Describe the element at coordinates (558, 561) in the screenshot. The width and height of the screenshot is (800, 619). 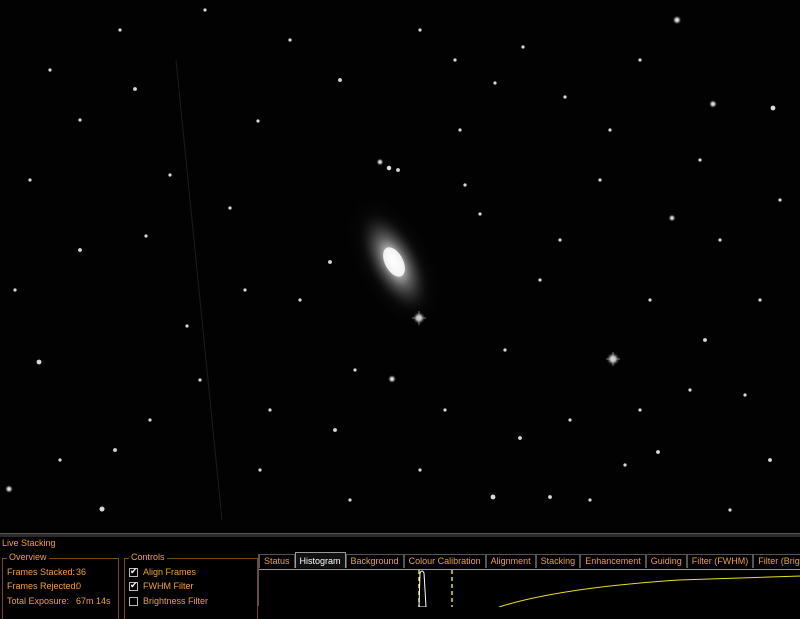
I see `tab-stacking: Stacking` at that location.